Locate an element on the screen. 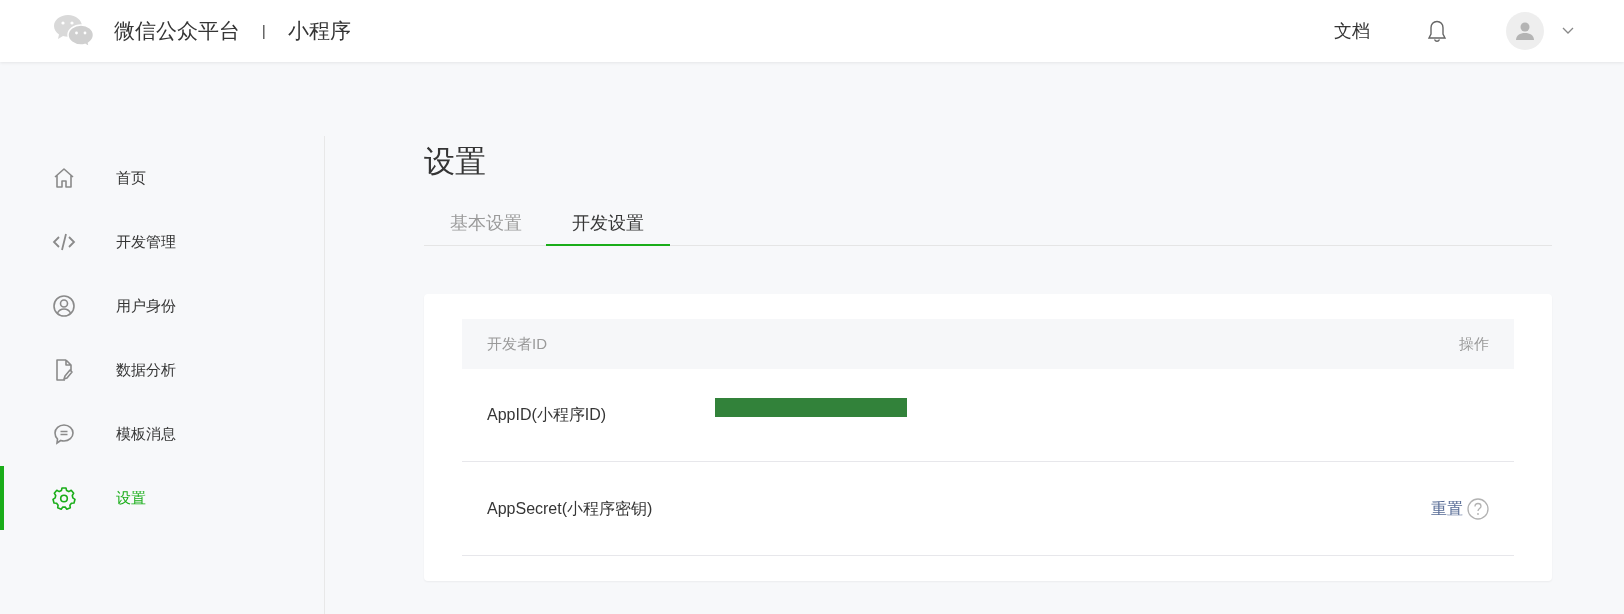  chat-bubble-icon is located at coordinates (64, 434).